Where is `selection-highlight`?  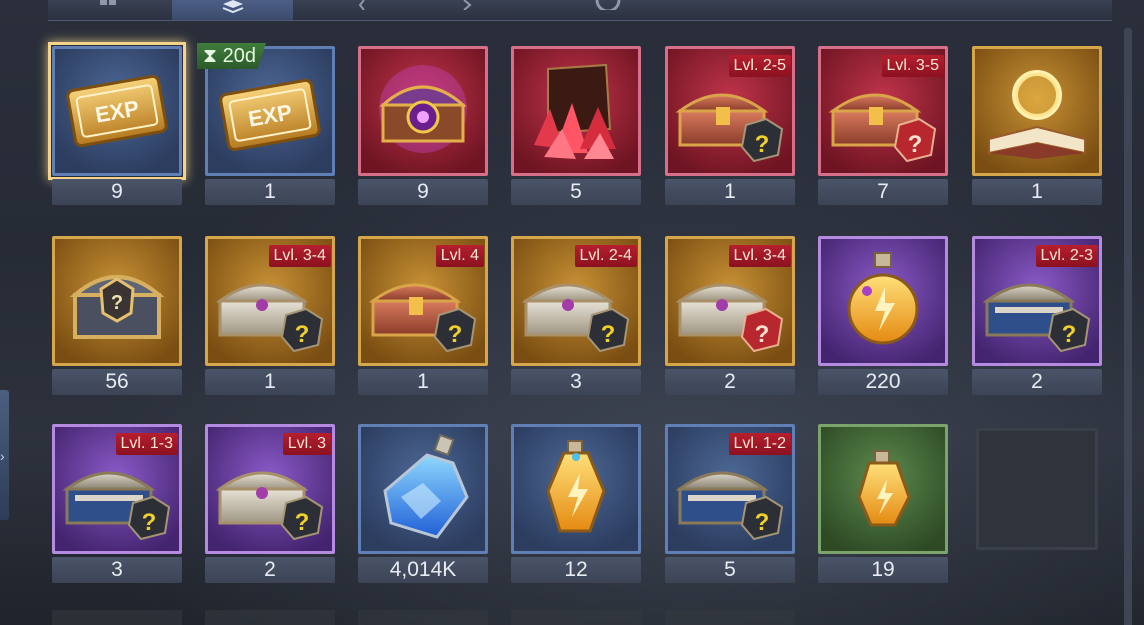
selection-highlight is located at coordinates (117, 111).